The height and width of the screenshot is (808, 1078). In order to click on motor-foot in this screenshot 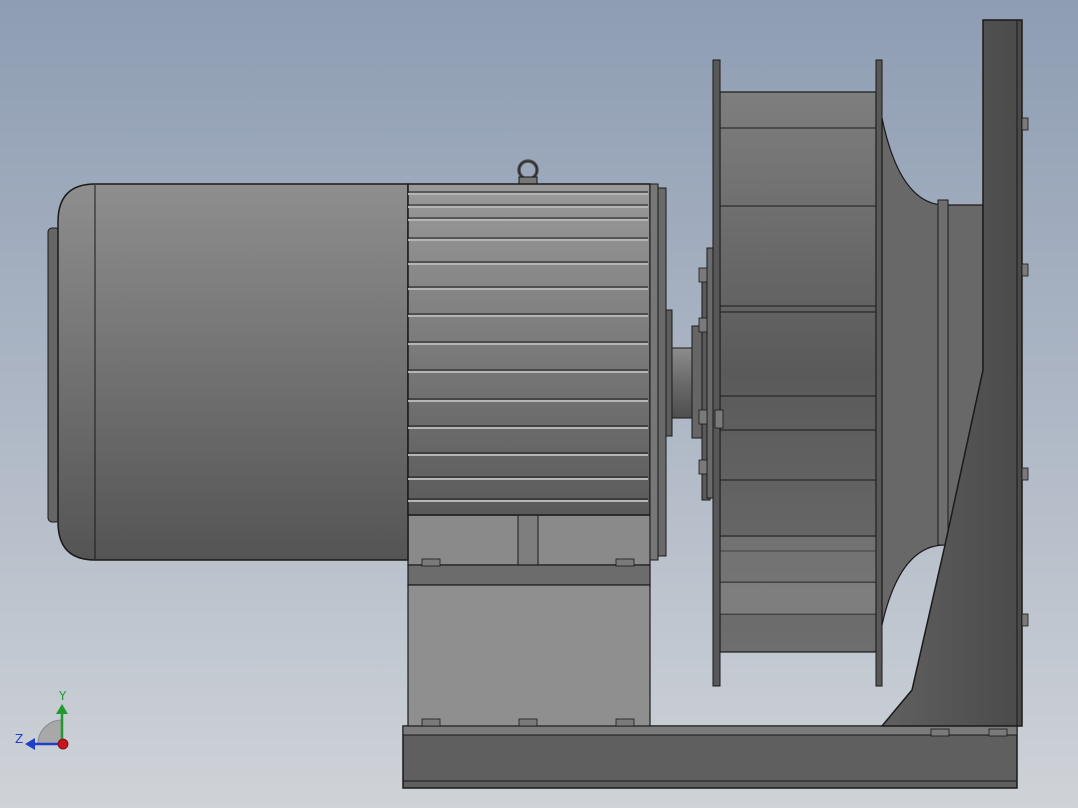, I will do `click(529, 616)`.